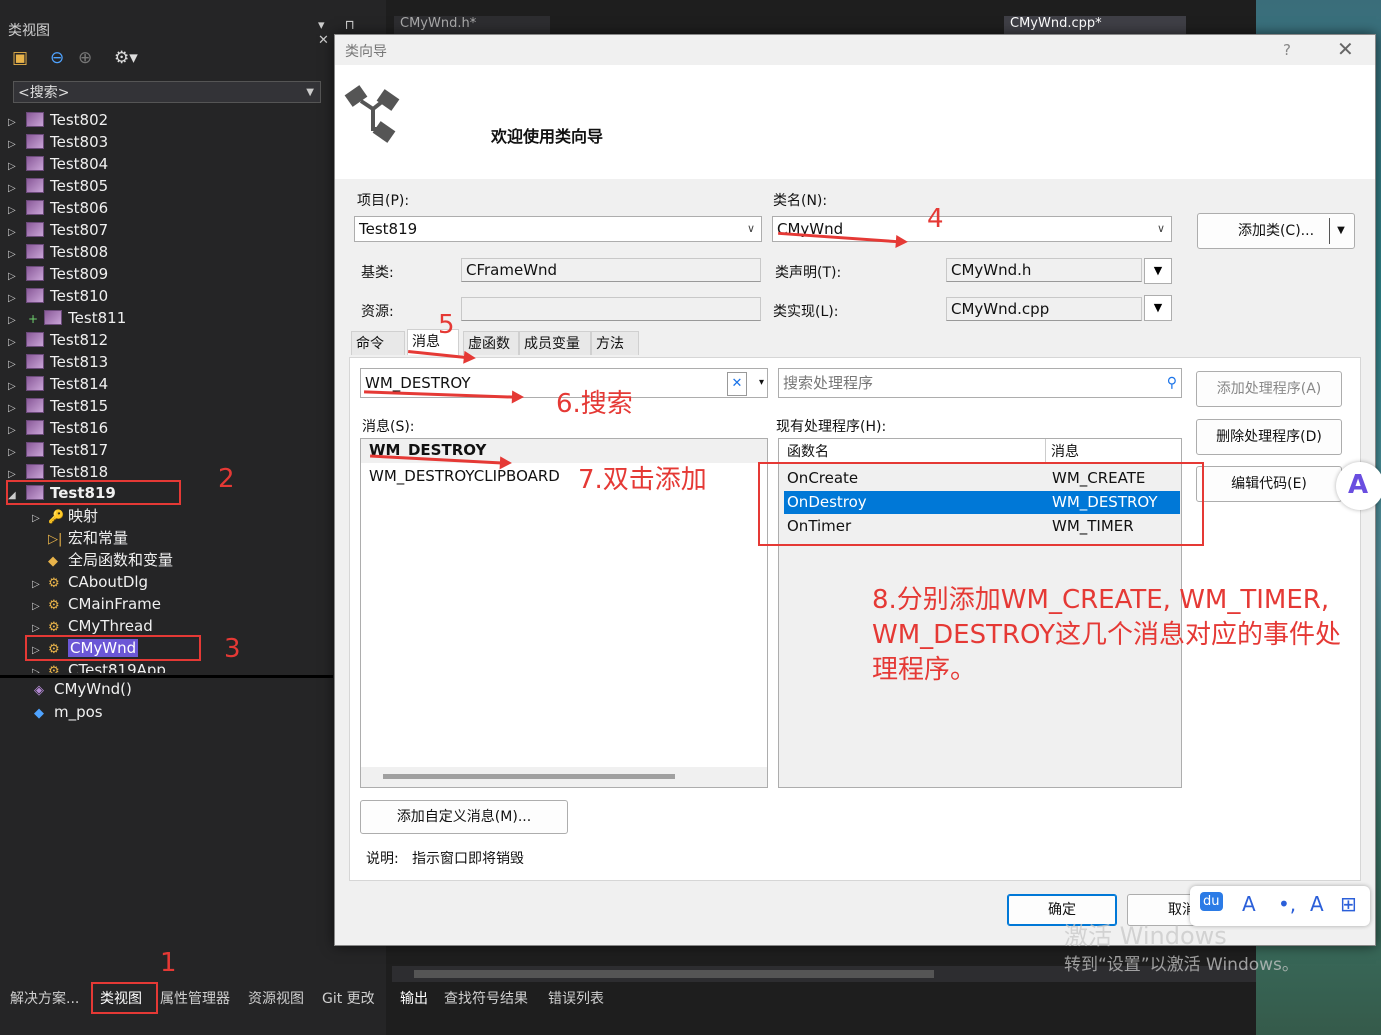  I want to click on settings-gear-icon: ⚙▾, so click(126, 58).